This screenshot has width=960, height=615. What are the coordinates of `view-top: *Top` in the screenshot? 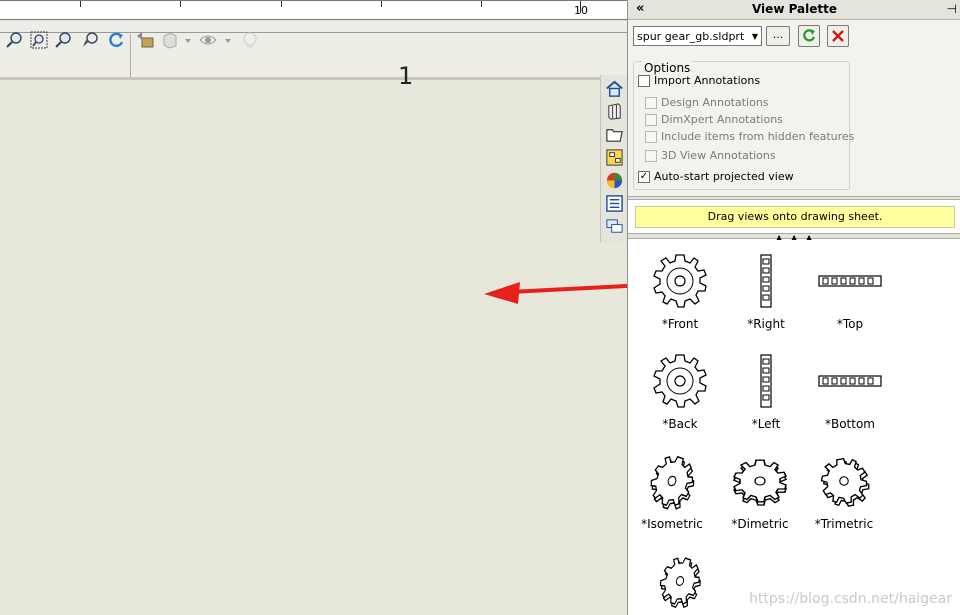 It's located at (850, 290).